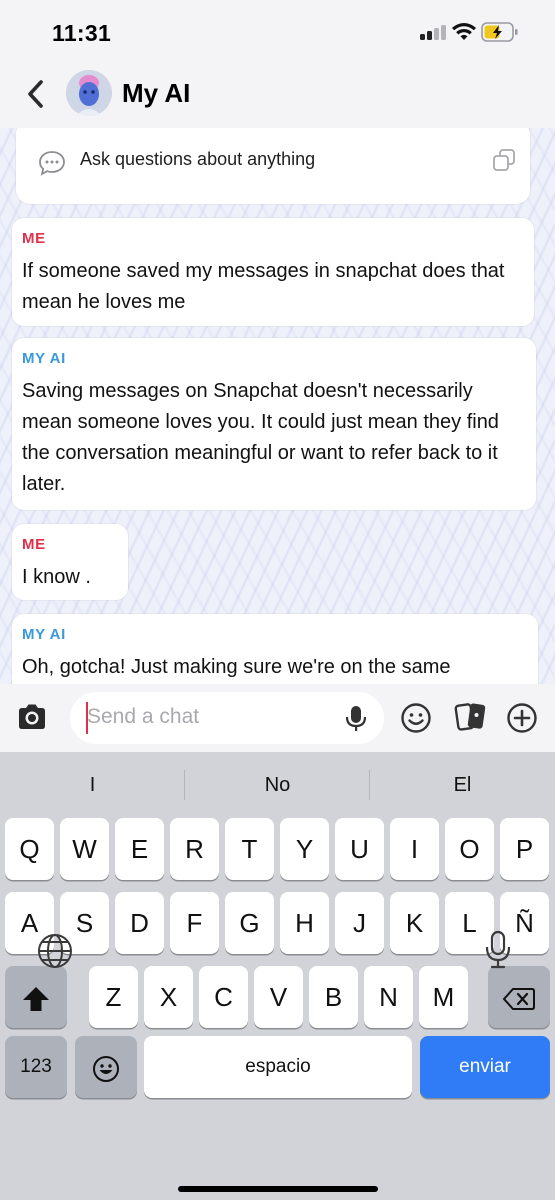  Describe the element at coordinates (414, 923) in the screenshot. I see `key-k: K` at that location.